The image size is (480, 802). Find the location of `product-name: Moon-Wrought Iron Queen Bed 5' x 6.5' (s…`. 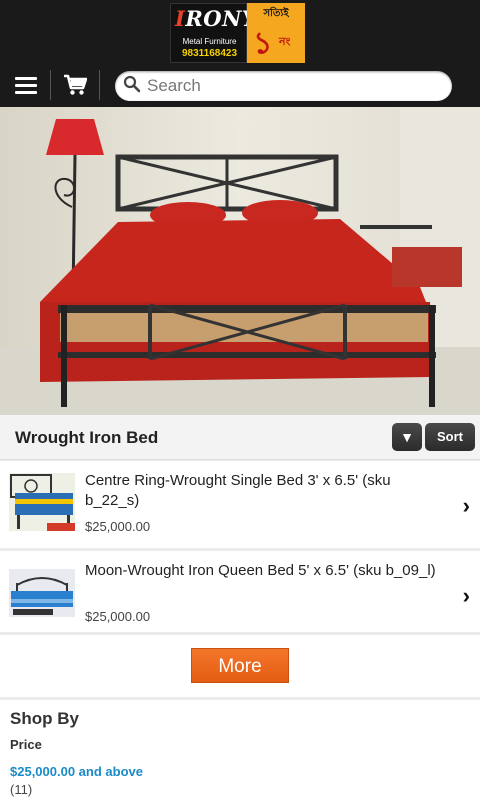

product-name: Moon-Wrought Iron Queen Bed 5' x 6.5' (s… is located at coordinates (260, 570).